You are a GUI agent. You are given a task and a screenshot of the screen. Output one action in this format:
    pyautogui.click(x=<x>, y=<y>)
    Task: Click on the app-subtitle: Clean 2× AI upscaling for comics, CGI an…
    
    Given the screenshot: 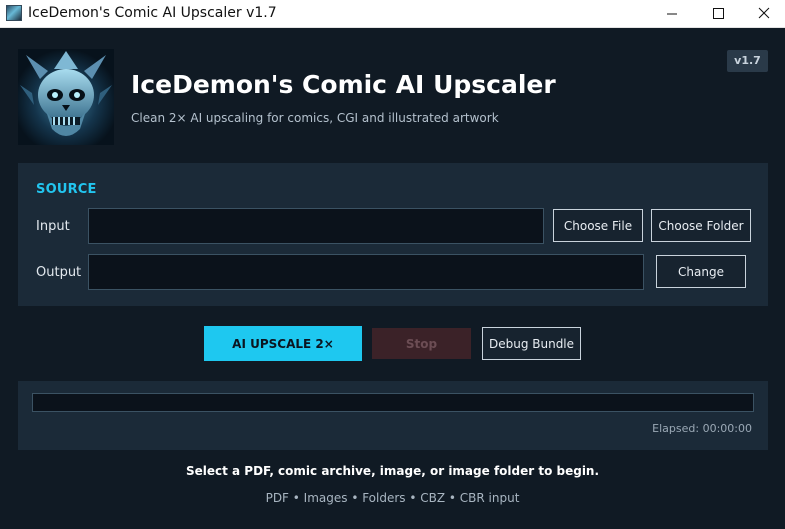 What is the action you would take?
    pyautogui.click(x=315, y=118)
    